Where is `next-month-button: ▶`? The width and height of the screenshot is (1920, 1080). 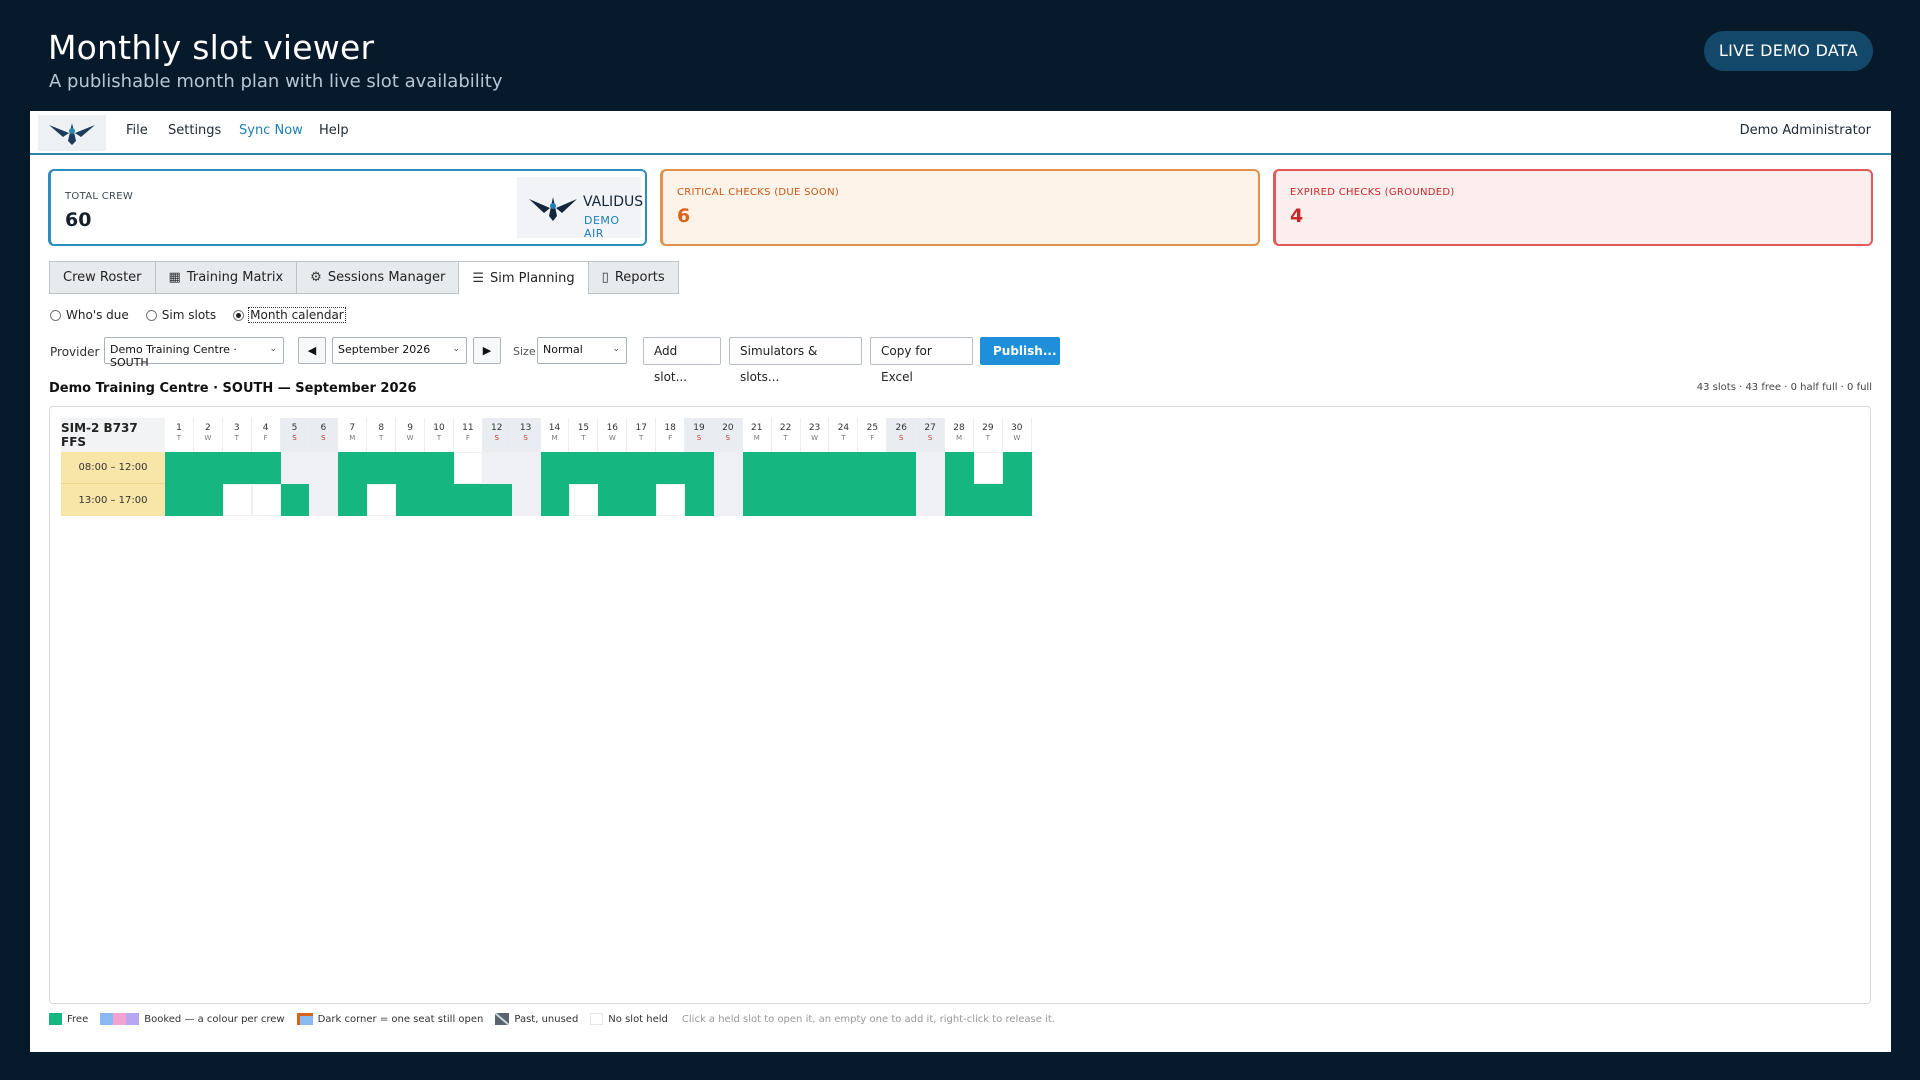
next-month-button: ▶ is located at coordinates (487, 350).